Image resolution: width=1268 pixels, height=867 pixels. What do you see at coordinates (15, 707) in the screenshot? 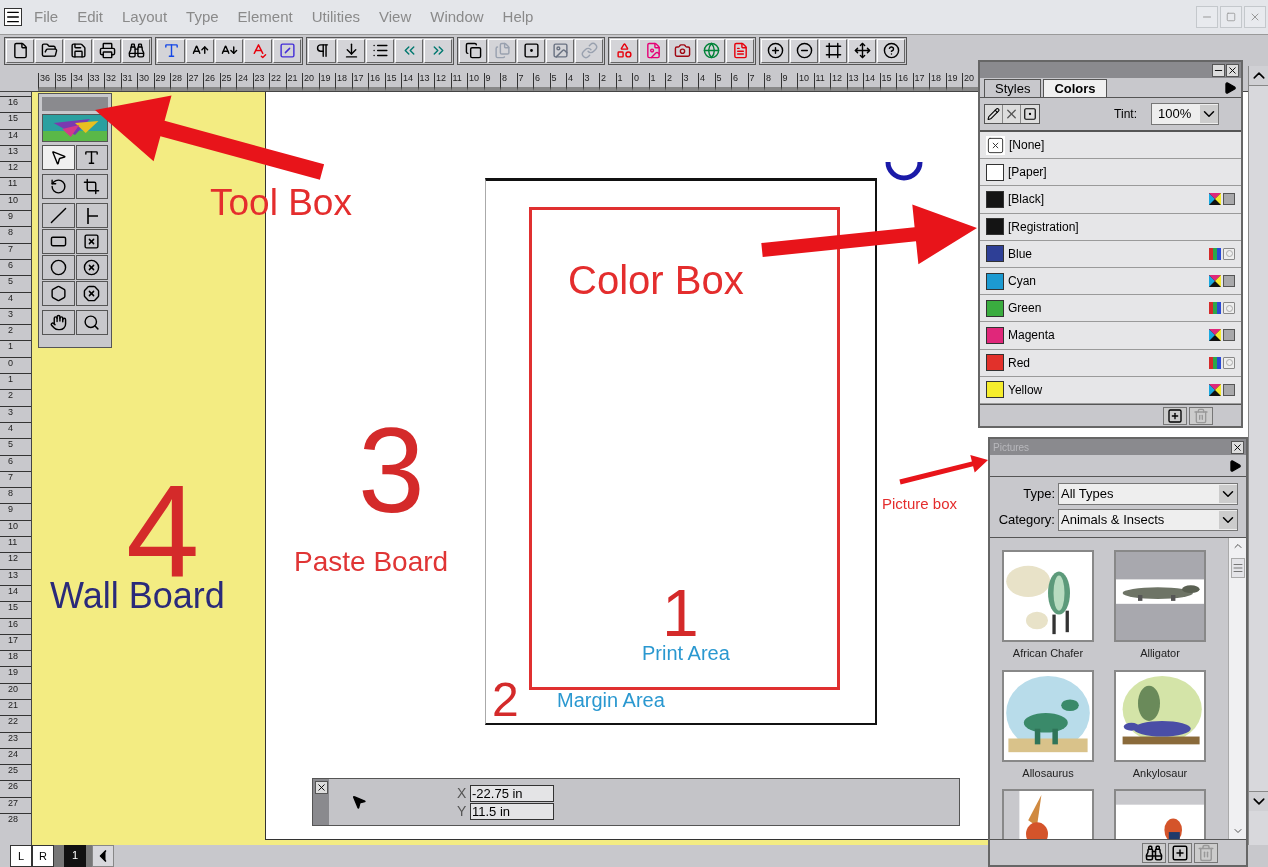
I see `ruler-number: 21` at bounding box center [15, 707].